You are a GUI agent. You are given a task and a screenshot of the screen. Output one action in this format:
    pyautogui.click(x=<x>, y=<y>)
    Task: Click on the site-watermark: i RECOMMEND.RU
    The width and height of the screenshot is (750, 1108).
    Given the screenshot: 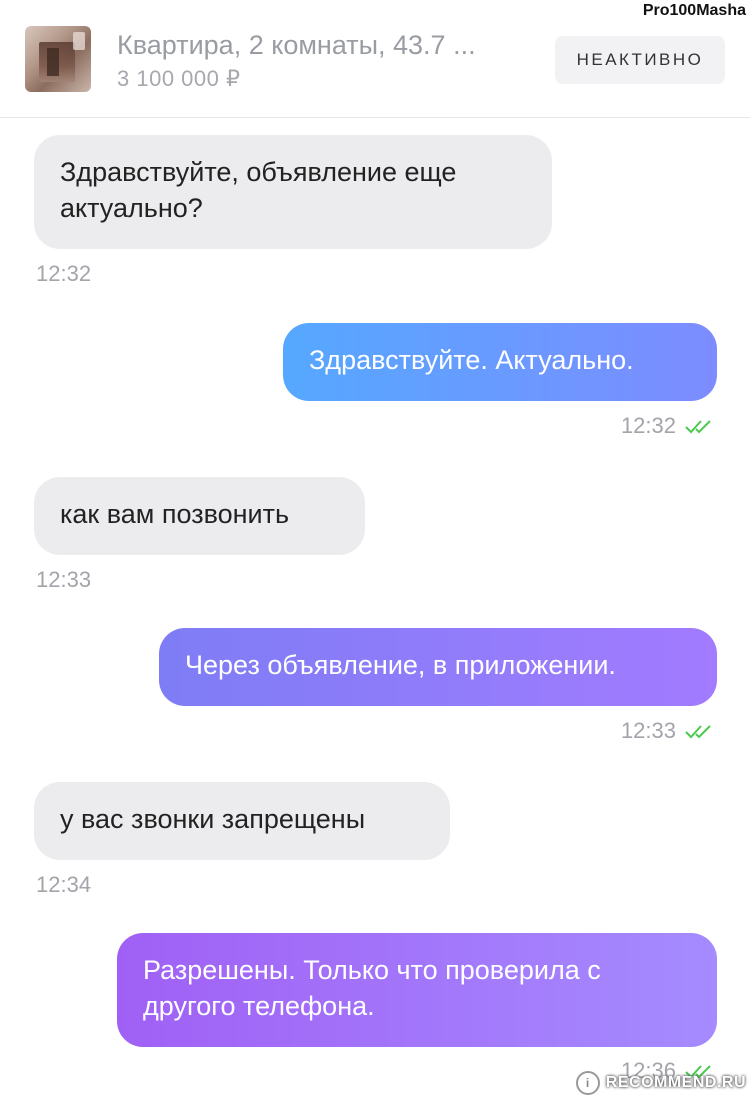 What is the action you would take?
    pyautogui.click(x=660, y=1083)
    